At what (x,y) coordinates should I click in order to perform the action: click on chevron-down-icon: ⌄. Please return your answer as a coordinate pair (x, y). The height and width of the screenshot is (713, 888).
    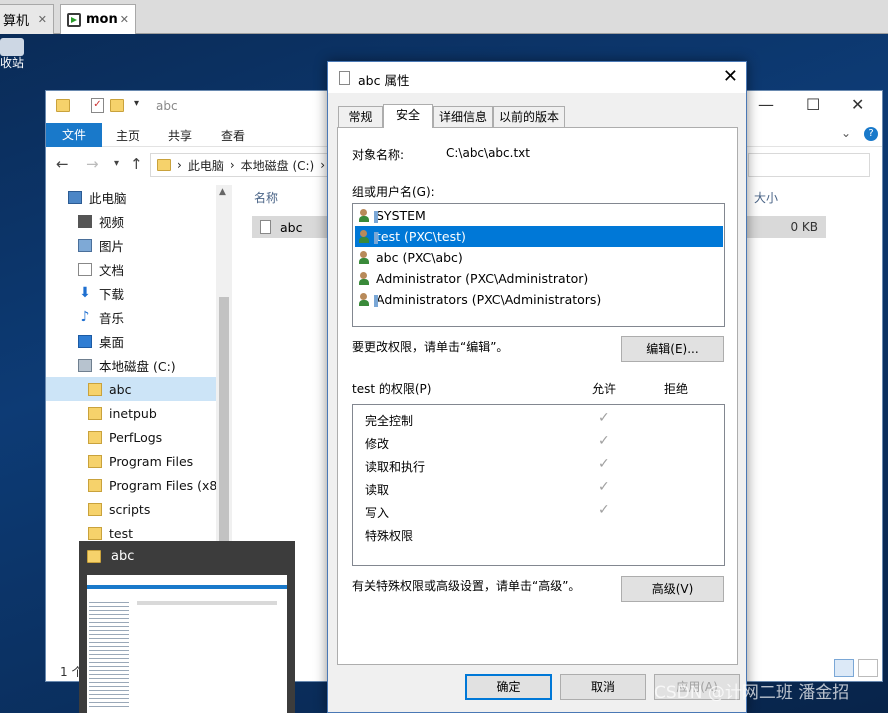
    Looking at the image, I should click on (846, 133).